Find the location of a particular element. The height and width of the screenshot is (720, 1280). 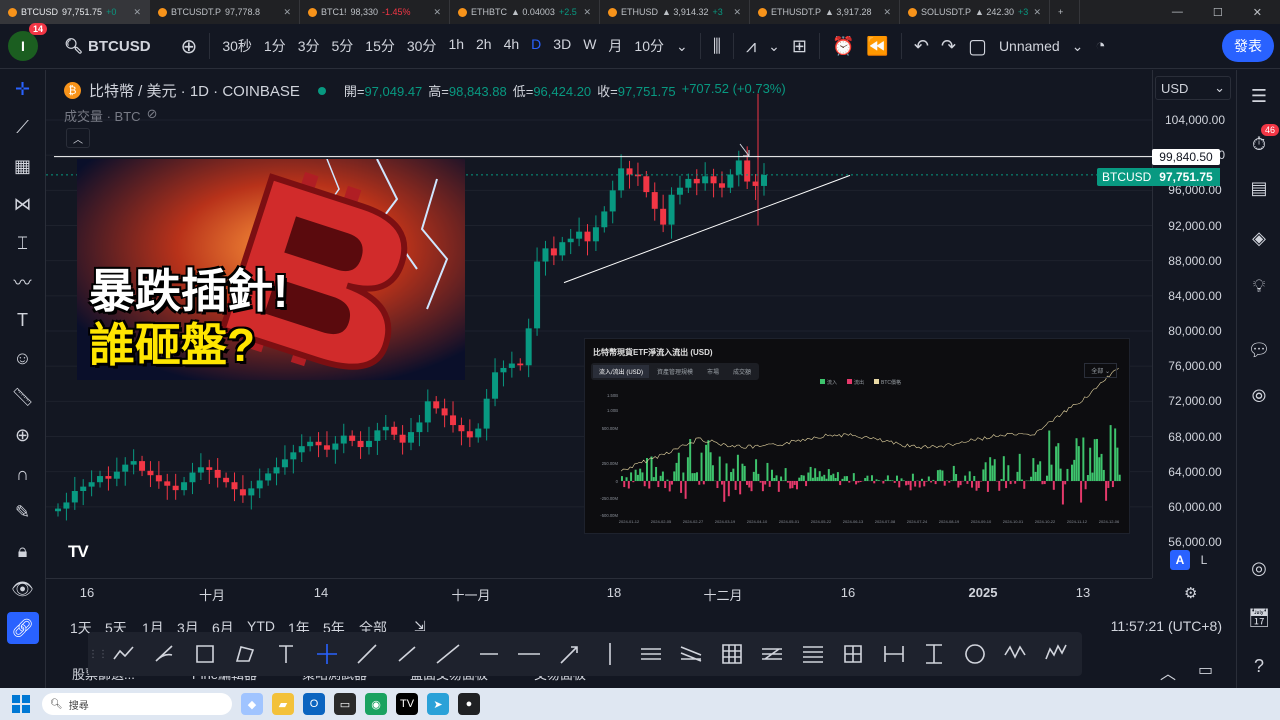

browser-tab: BTC1! 98,330 -1.45% ✕ is located at coordinates (375, 12).